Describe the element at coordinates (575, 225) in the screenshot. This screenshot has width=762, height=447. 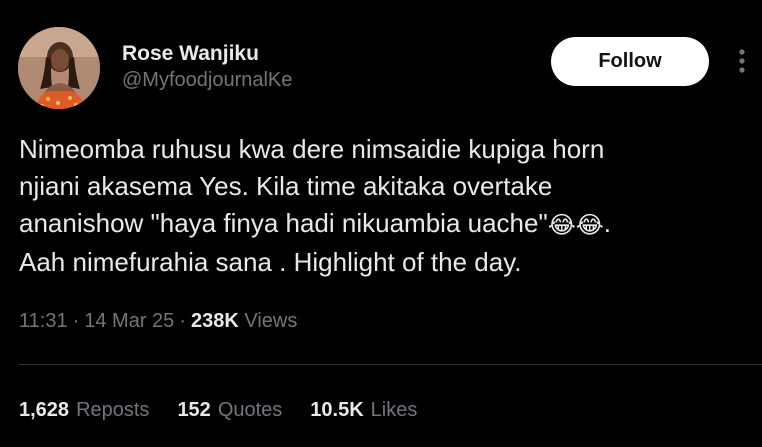
I see `laughing-emoji-icon: 😂😂` at that location.